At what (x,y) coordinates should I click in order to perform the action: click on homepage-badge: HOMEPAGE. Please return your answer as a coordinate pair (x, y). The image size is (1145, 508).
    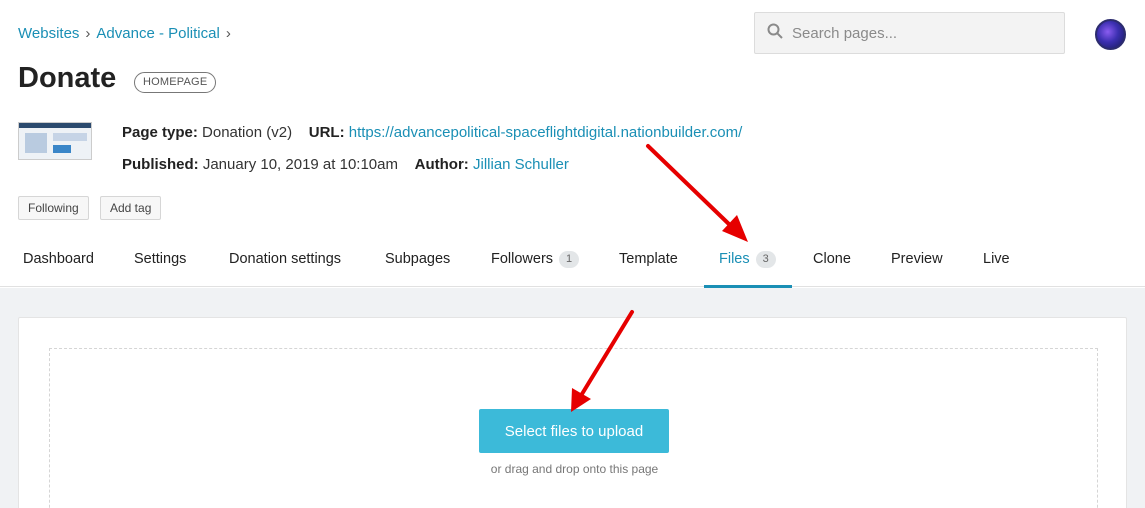
    Looking at the image, I should click on (175, 82).